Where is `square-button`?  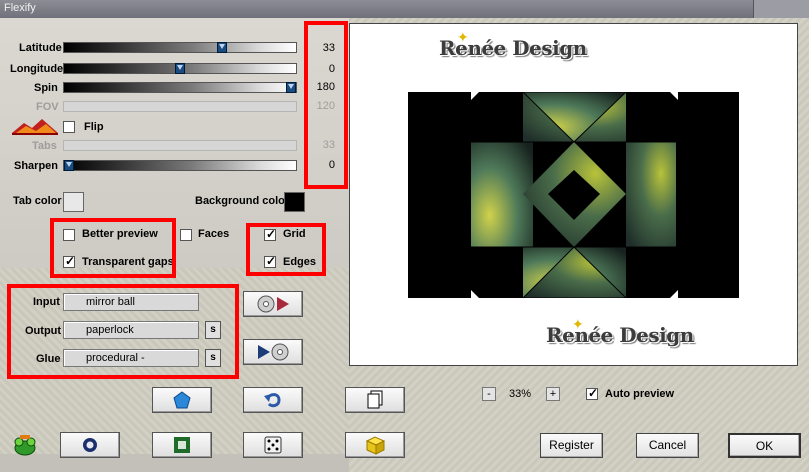 square-button is located at coordinates (182, 445).